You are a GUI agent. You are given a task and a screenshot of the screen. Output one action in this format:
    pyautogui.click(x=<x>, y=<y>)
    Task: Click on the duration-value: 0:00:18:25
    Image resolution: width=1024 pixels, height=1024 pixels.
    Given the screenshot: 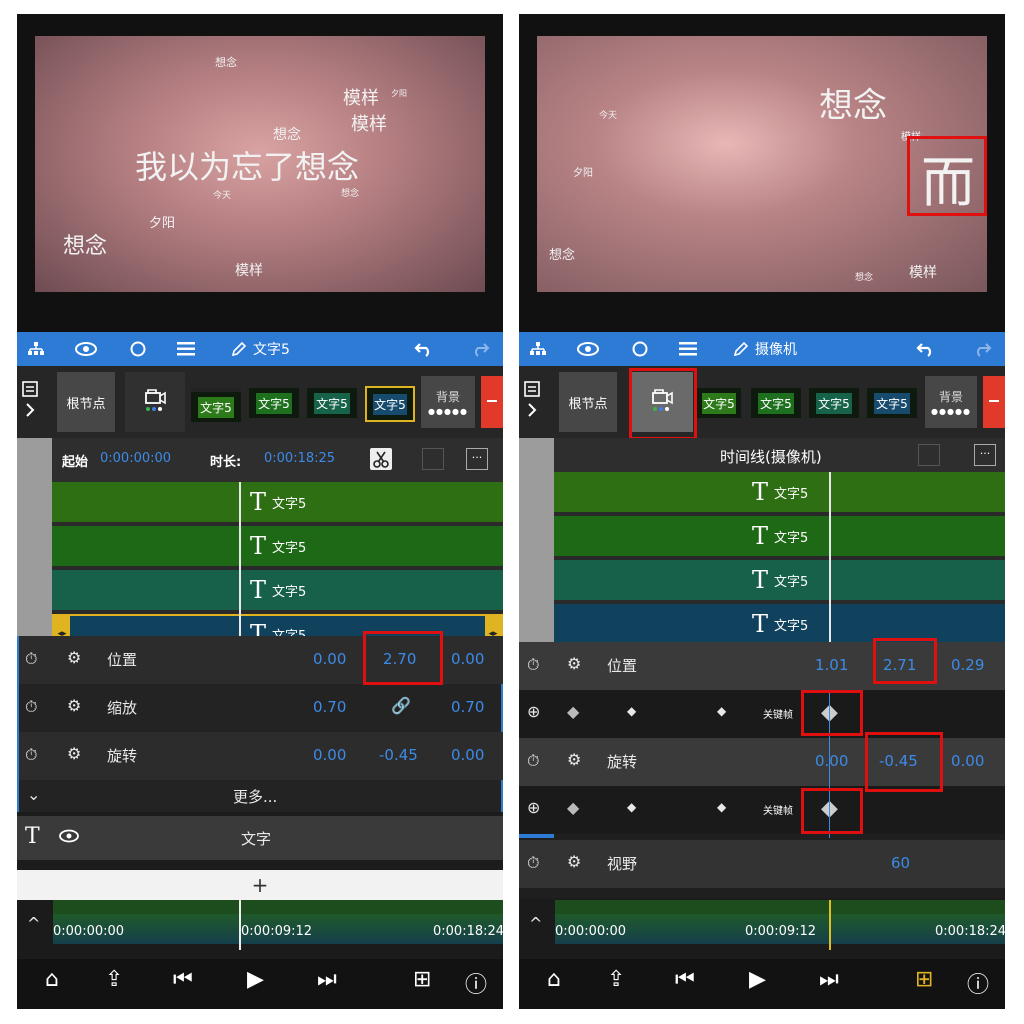 What is the action you would take?
    pyautogui.click(x=299, y=458)
    